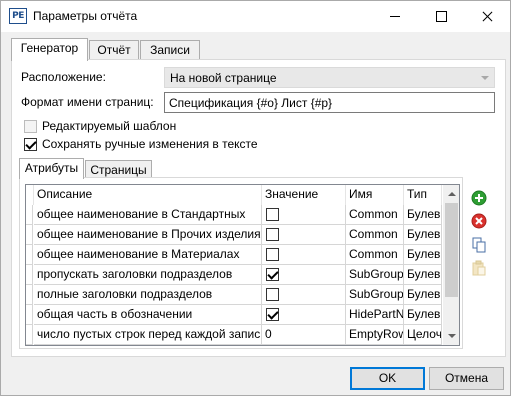 The width and height of the screenshot is (511, 396). What do you see at coordinates (304, 335) in the screenshot?
I see `row-value-text: 0` at bounding box center [304, 335].